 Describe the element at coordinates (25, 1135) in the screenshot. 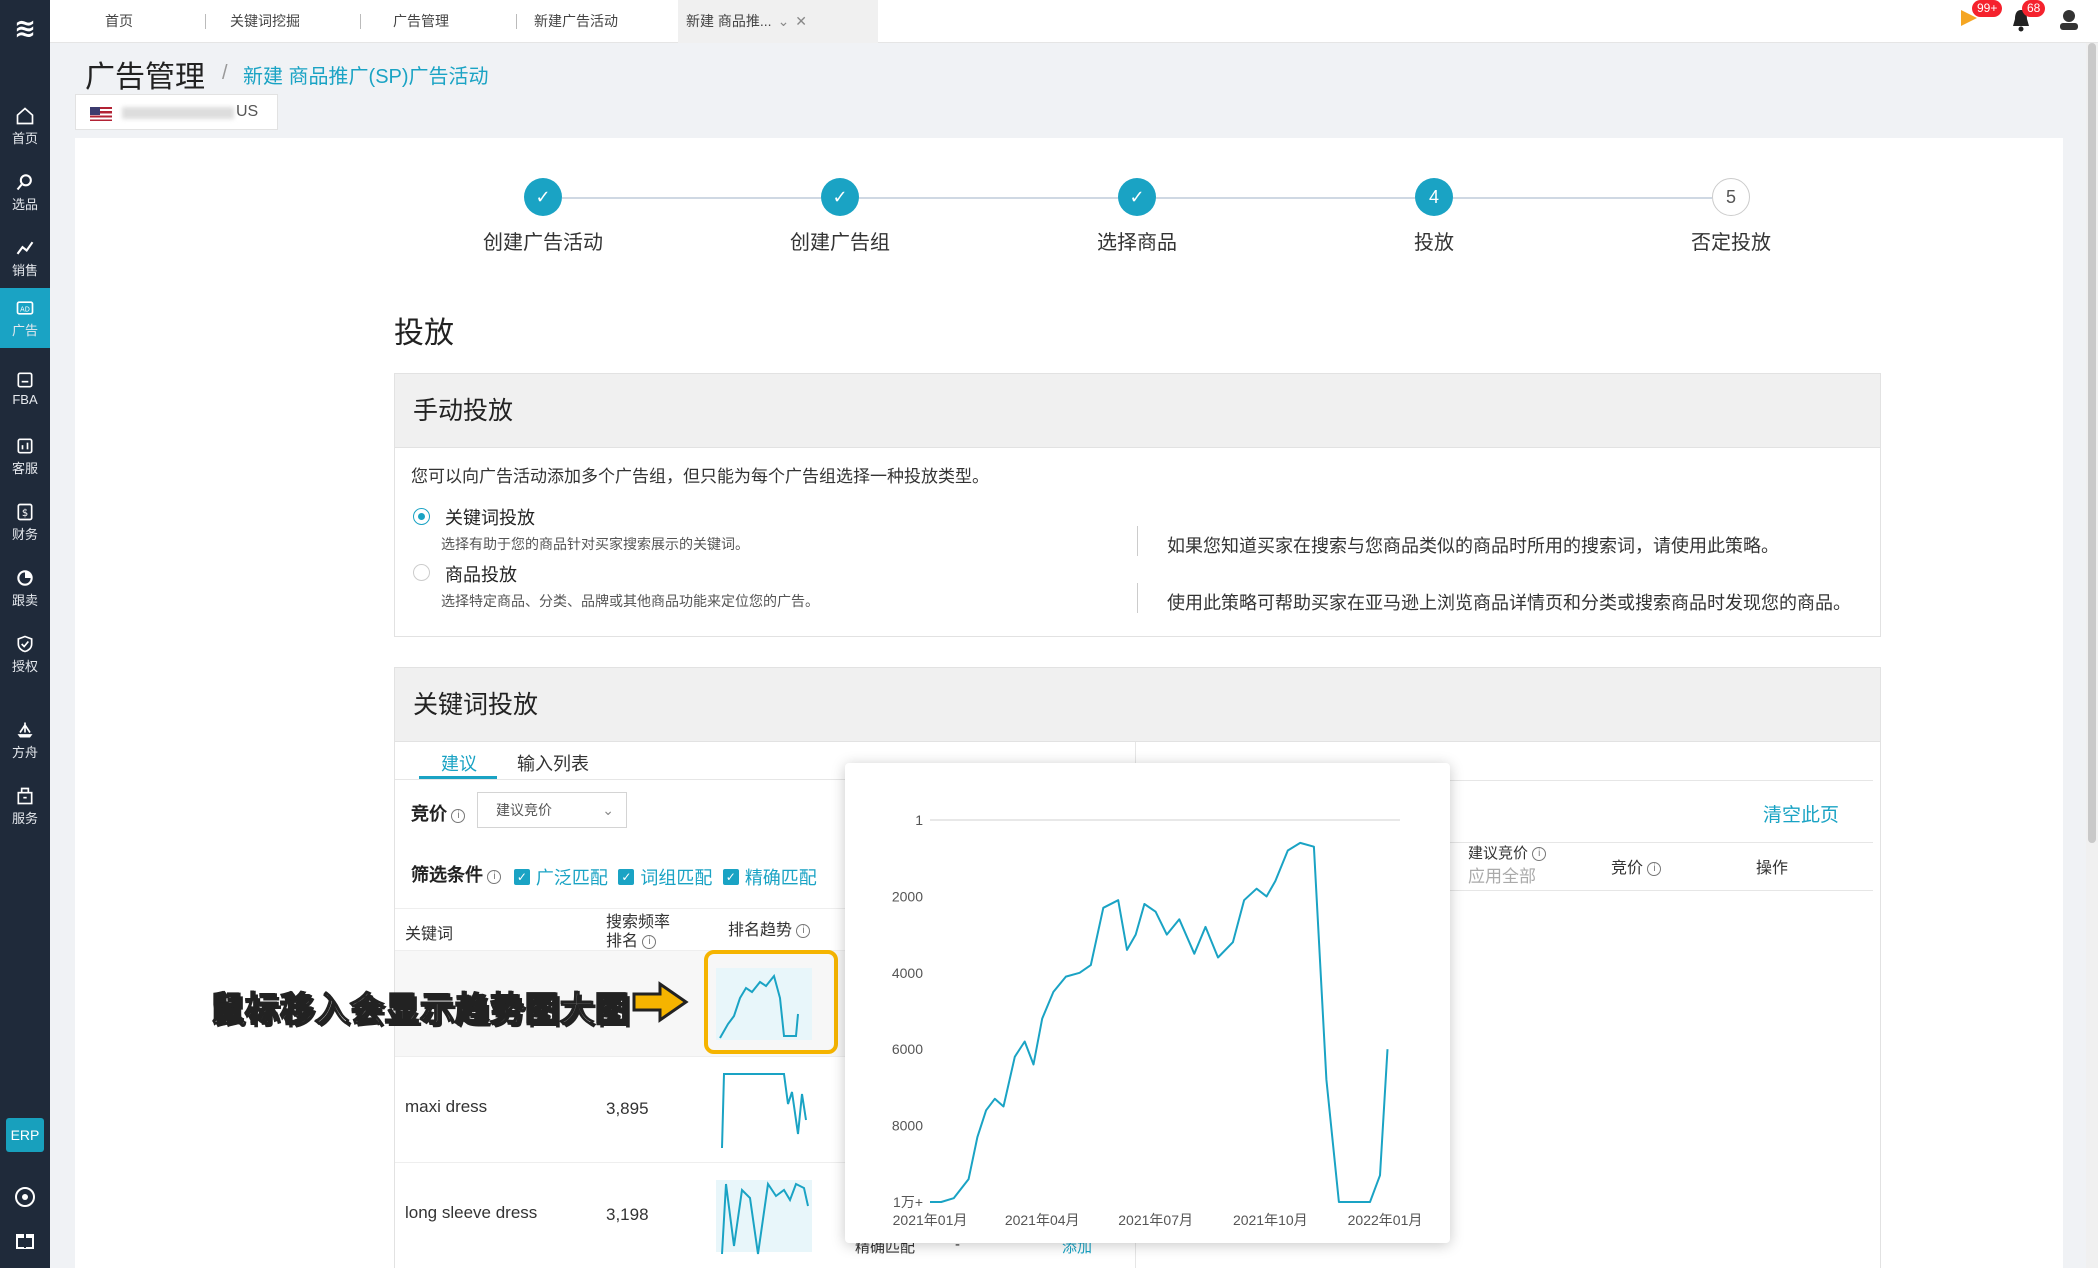

I see `erp-button: ERP` at that location.